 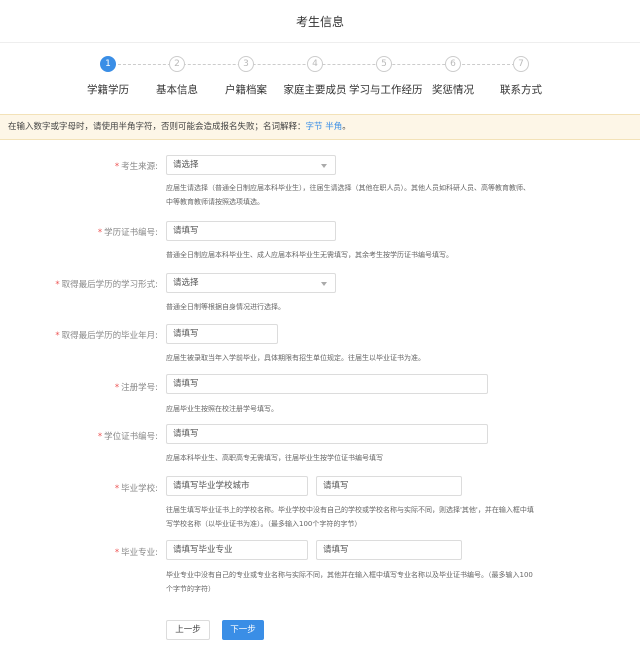 What do you see at coordinates (79, 488) in the screenshot?
I see `school-label: * 毕业学校:` at bounding box center [79, 488].